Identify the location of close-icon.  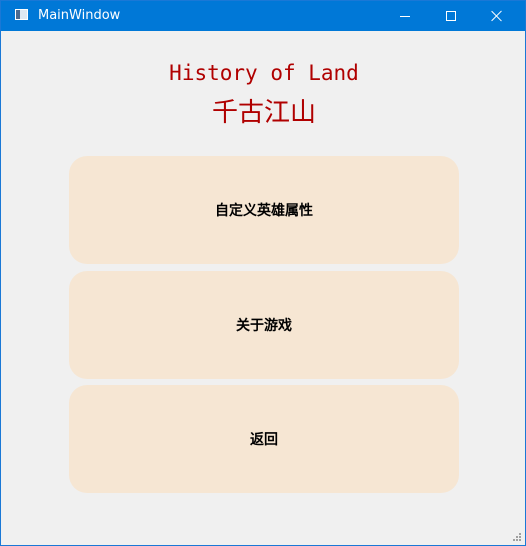
(497, 16).